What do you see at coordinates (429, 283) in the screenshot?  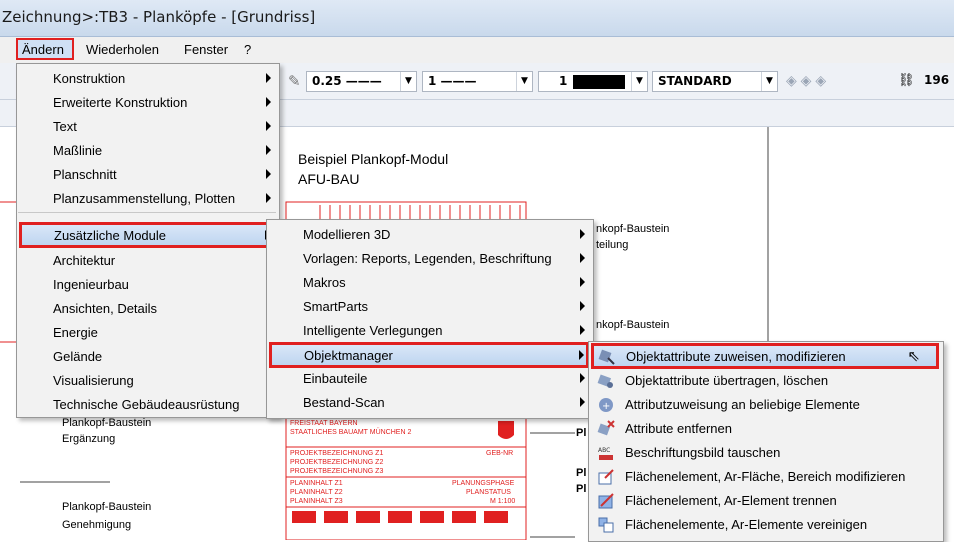 I see `menu-item-makros: Makros` at bounding box center [429, 283].